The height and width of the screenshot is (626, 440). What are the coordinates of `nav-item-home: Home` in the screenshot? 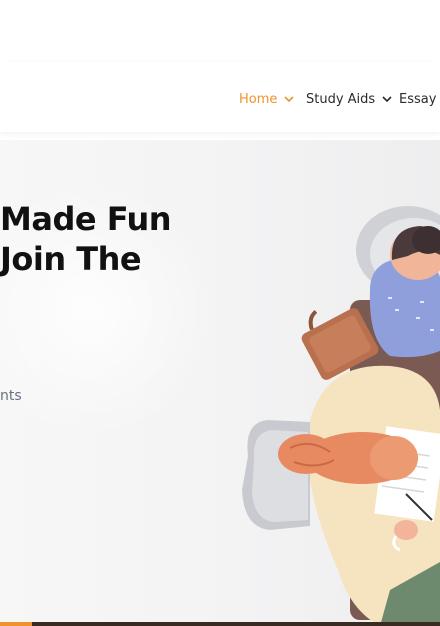 It's located at (266, 99).